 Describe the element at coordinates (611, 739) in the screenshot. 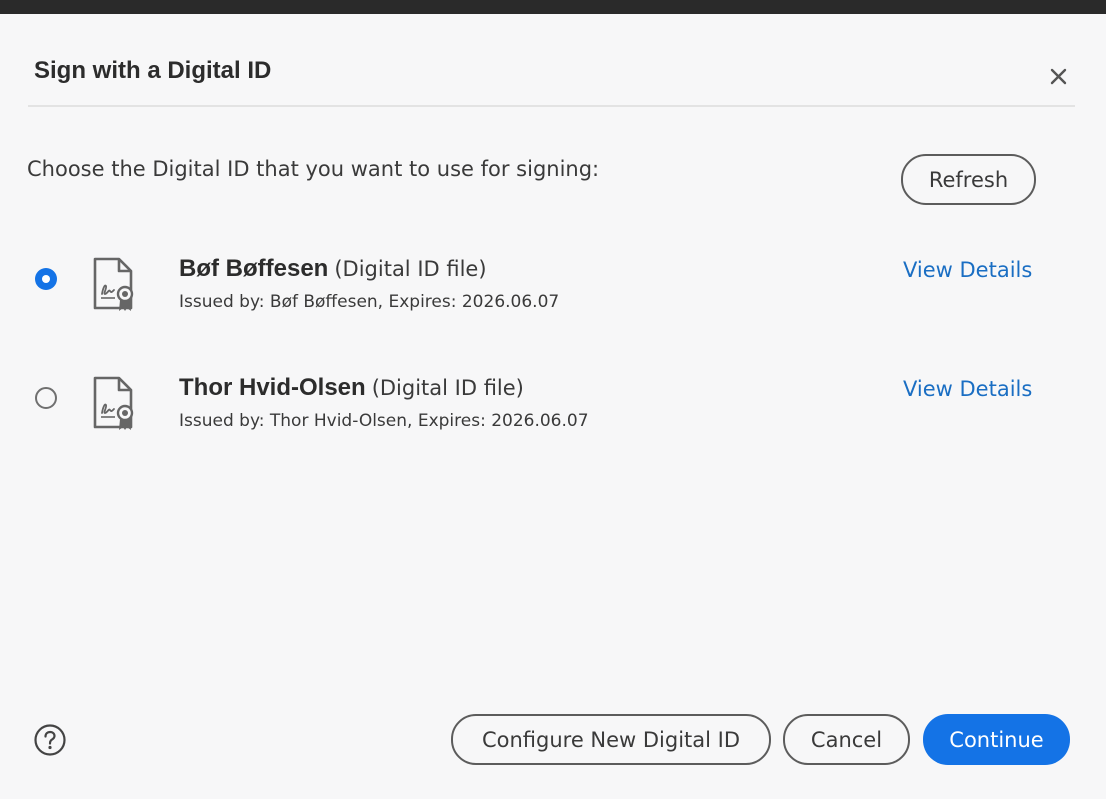

I see `configure-new-digital-id-button: Configure New Digital ID` at that location.